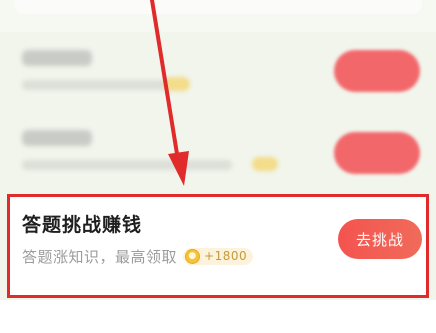 The width and height of the screenshot is (436, 333). I want to click on red-arrow-icon, so click(169, 93).